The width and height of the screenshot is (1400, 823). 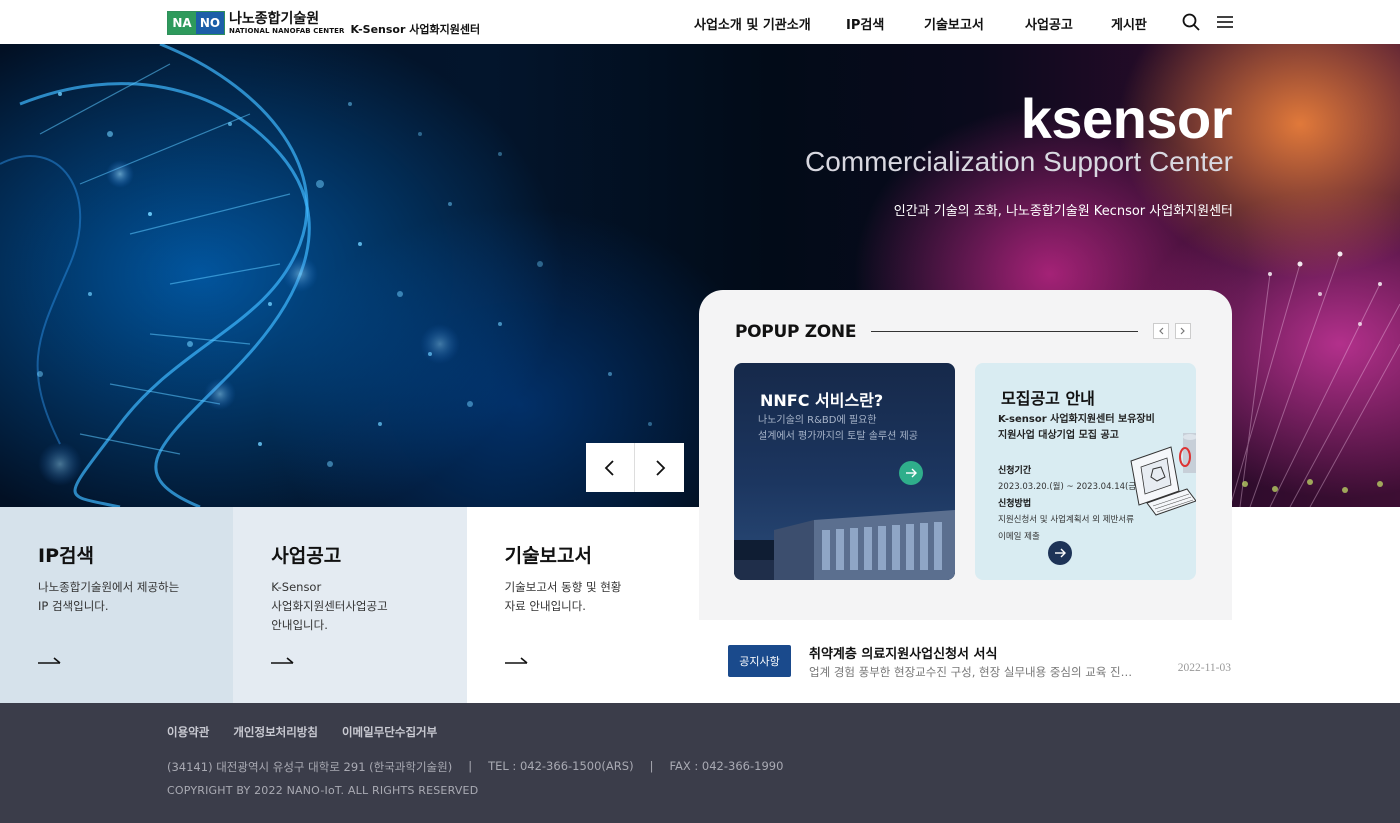 What do you see at coordinates (1063, 211) in the screenshot?
I see `hero-description: 인간과 기술의 조화, 나노종합기술원 Kecnsor 사업화지원센터` at bounding box center [1063, 211].